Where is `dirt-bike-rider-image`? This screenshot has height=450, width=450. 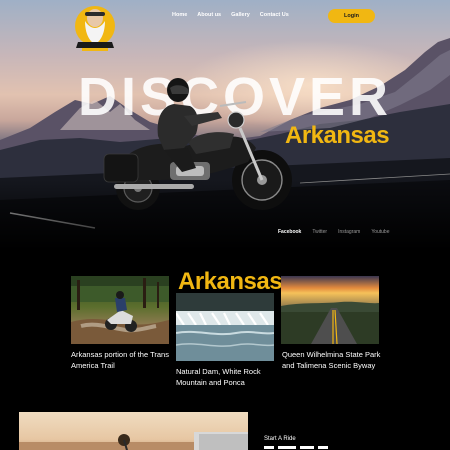 dirt-bike-rider-image is located at coordinates (120, 310).